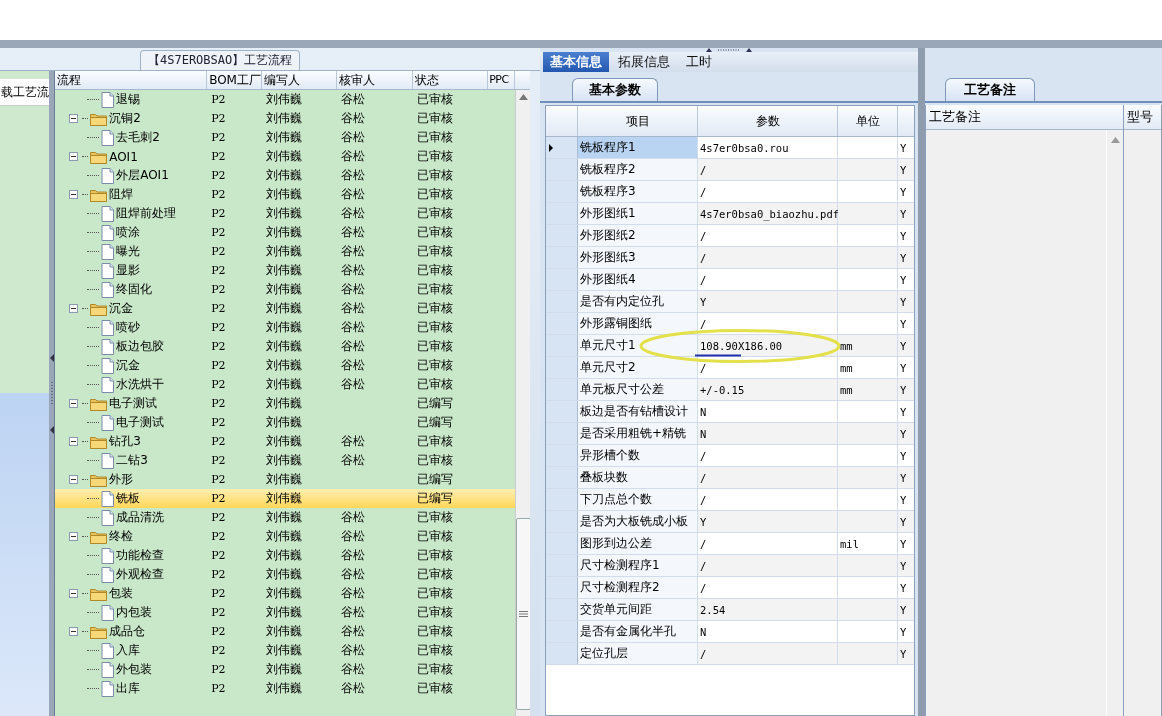  Describe the element at coordinates (285, 555) in the screenshot. I see `tree-row: 功能检查 P2 刘伟巍 谷松 已审核` at that location.